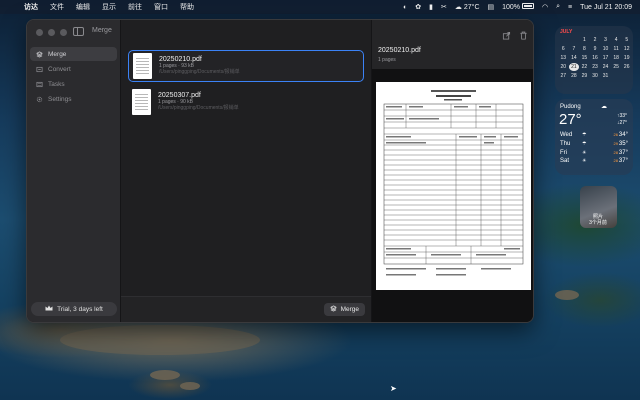 This screenshot has width=640, height=400. Describe the element at coordinates (574, 76) in the screenshot. I see `calendar-day: 28` at that location.